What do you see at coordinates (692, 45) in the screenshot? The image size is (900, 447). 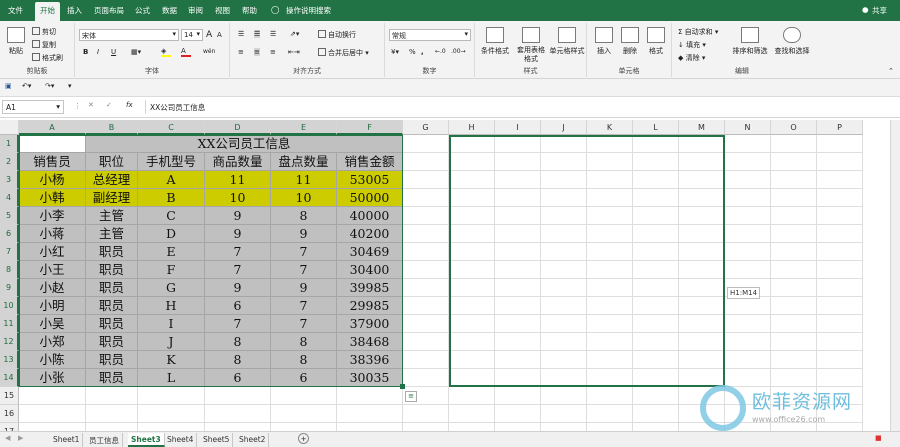 I see `fill-button: ↓ 填充 ▾` at bounding box center [692, 45].